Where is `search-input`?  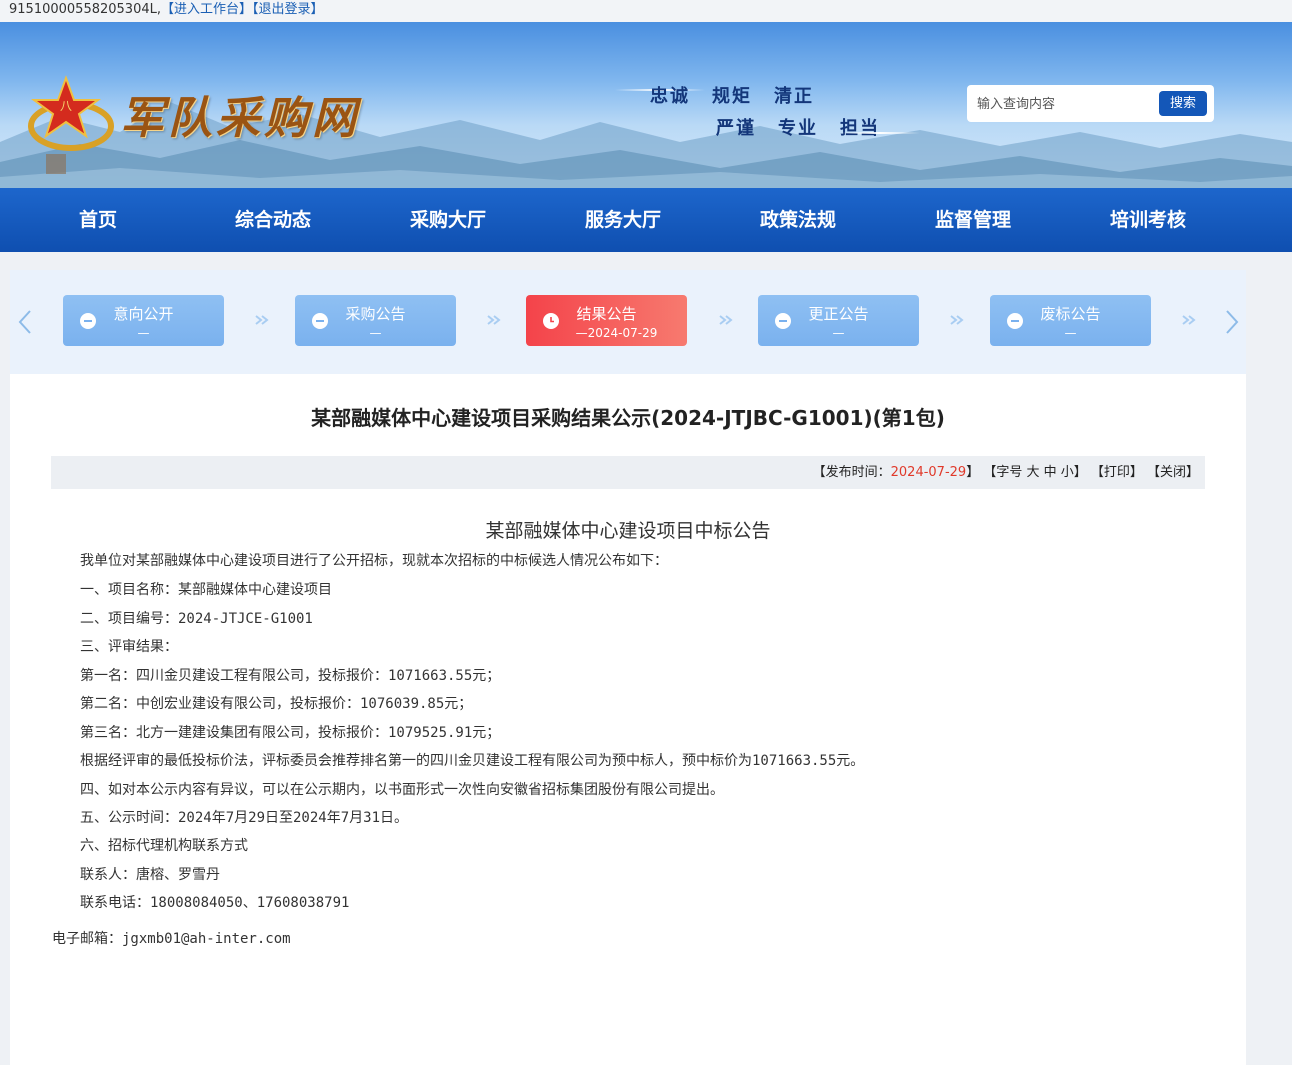 search-input is located at coordinates (1067, 104).